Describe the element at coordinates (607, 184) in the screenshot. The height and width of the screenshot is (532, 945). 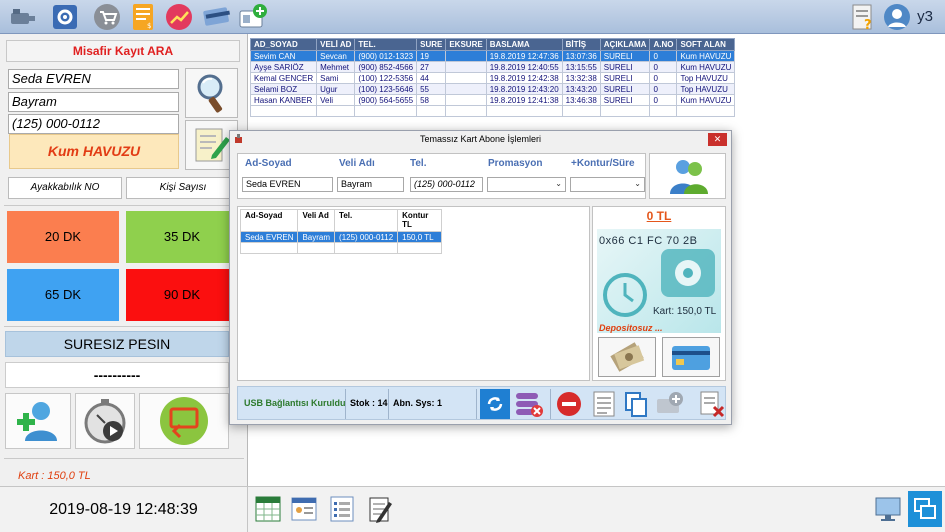
I see `credit-select: ⌄` at that location.